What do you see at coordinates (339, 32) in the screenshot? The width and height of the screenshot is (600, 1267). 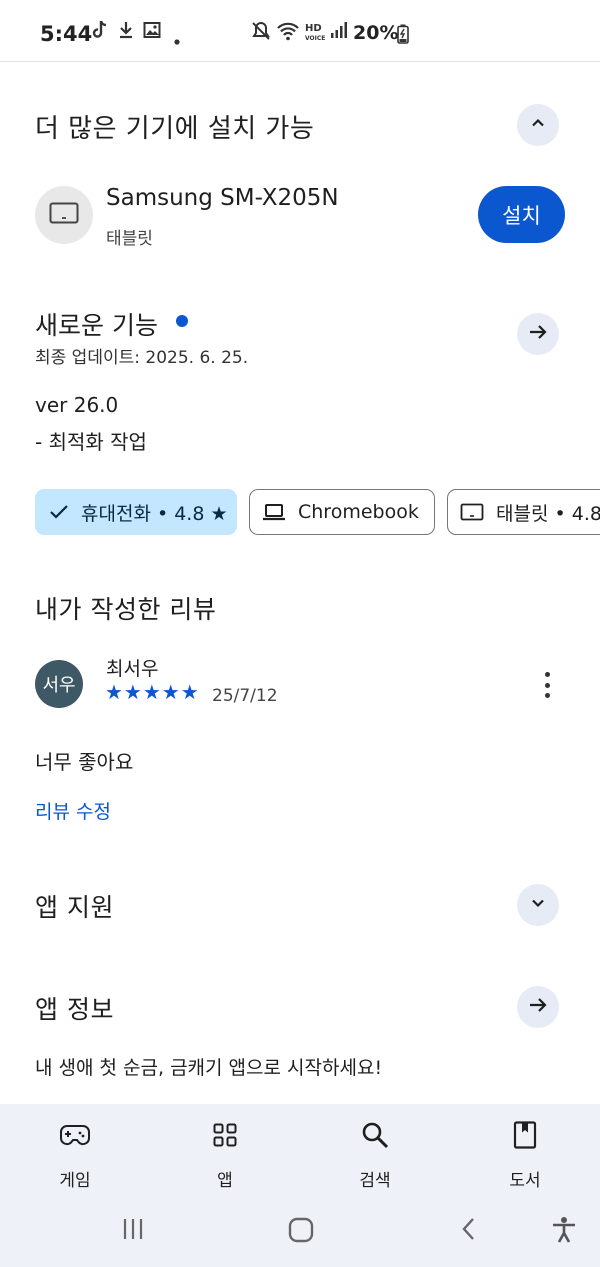 I see `signal-icon` at bounding box center [339, 32].